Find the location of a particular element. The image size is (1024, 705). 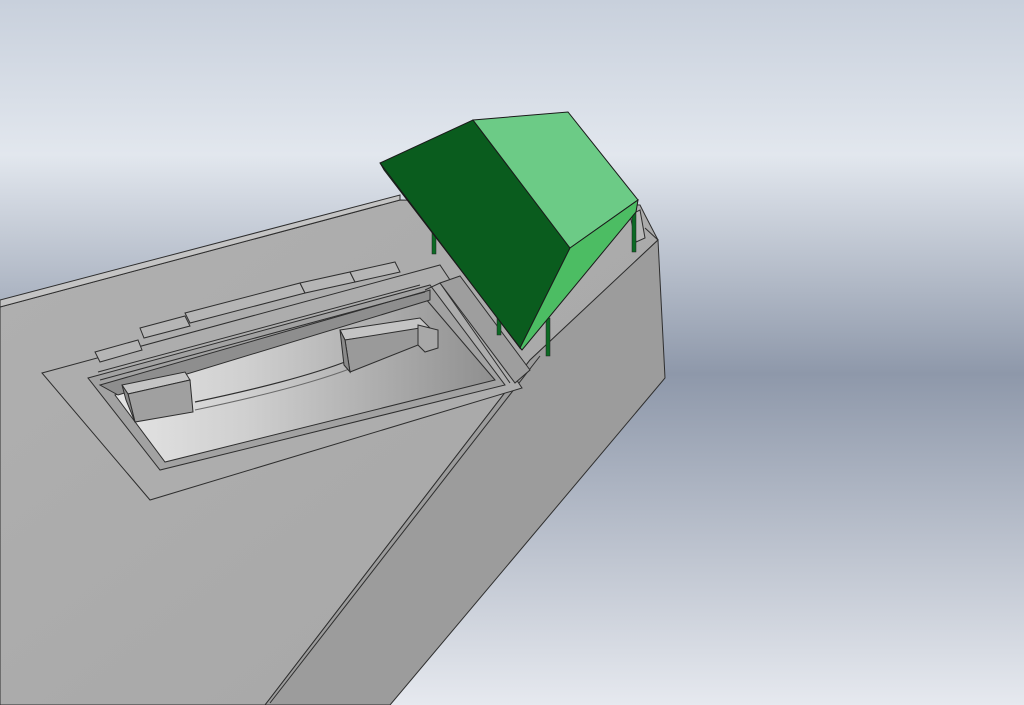

right-bracket-end is located at coordinates (428, 338).